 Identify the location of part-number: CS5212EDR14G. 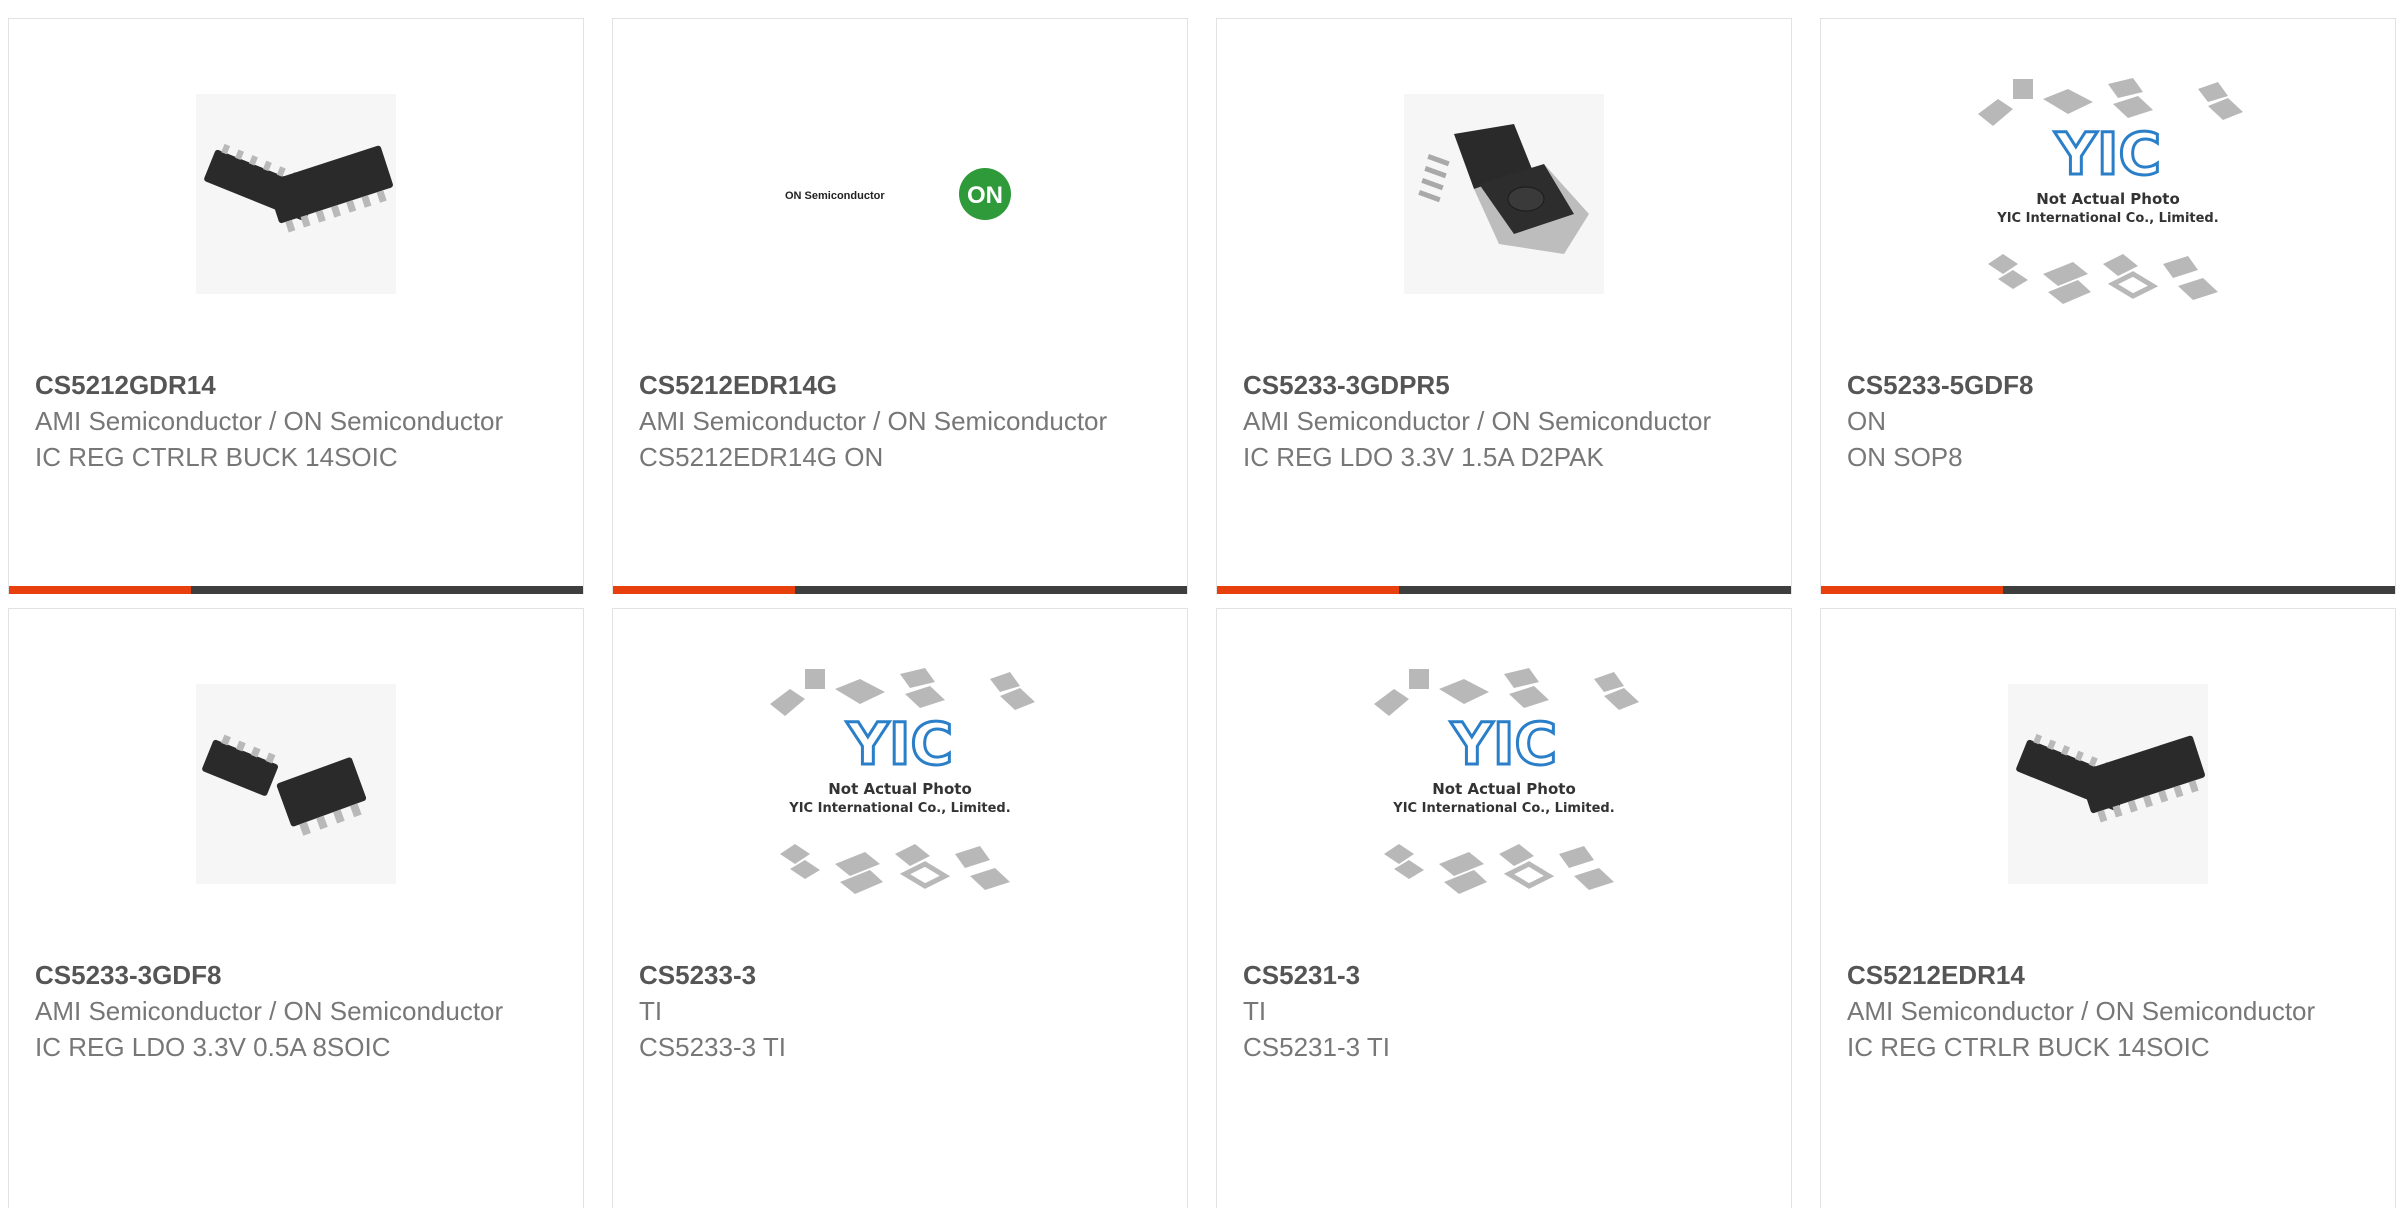
(889, 385).